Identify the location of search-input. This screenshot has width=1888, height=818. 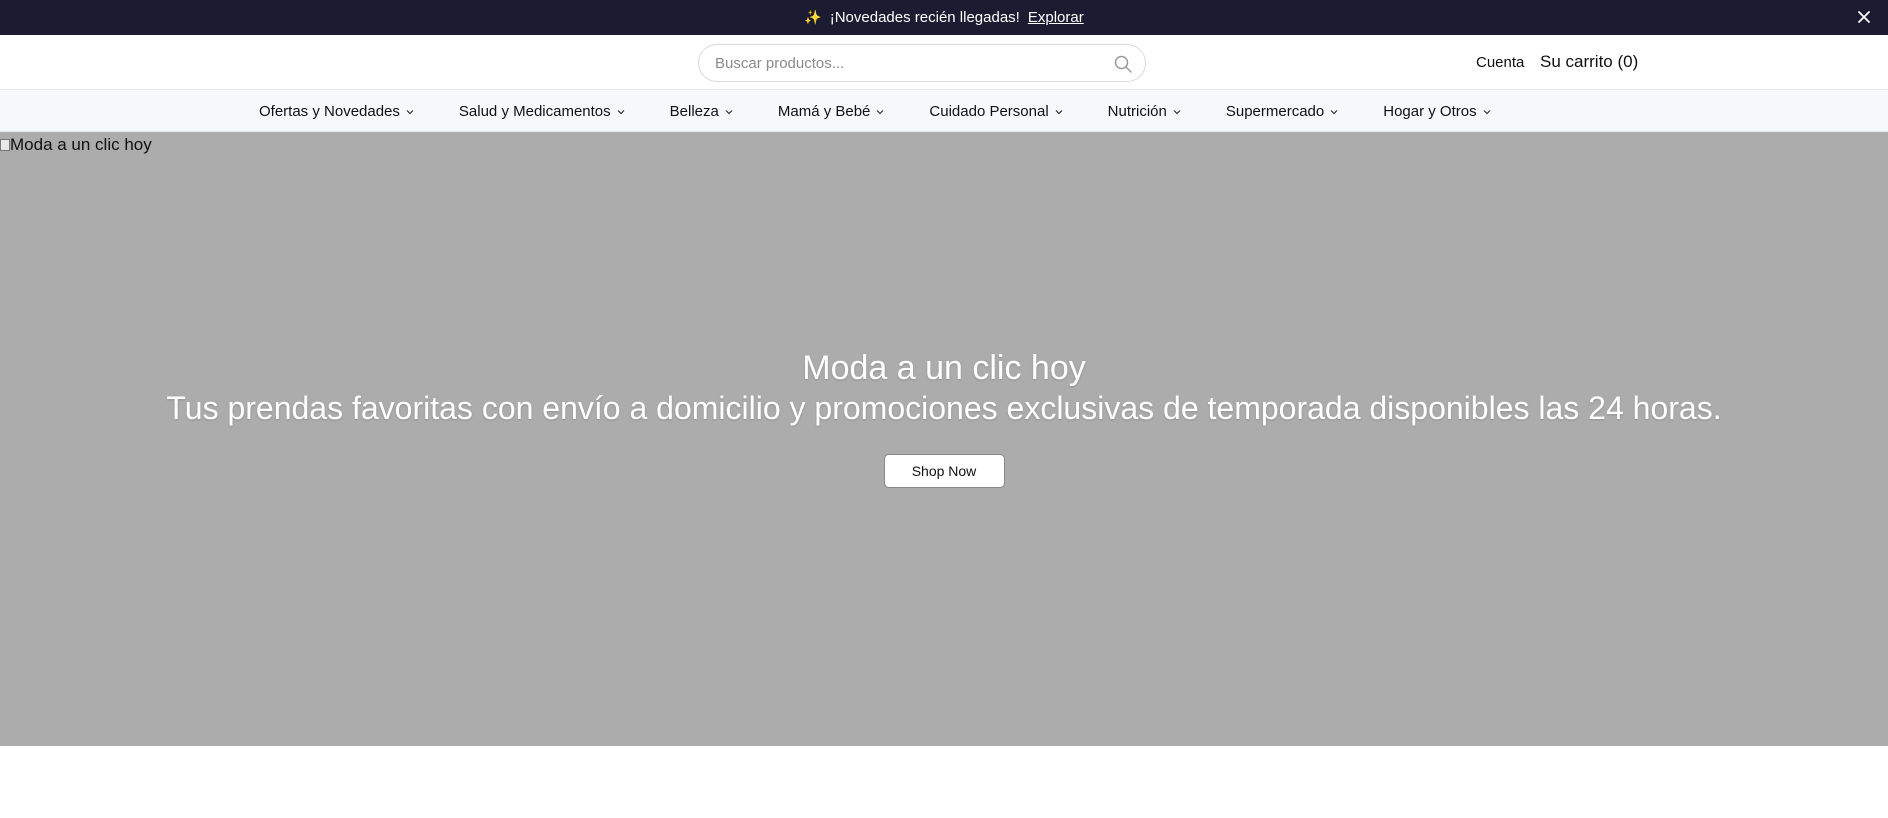
(905, 63).